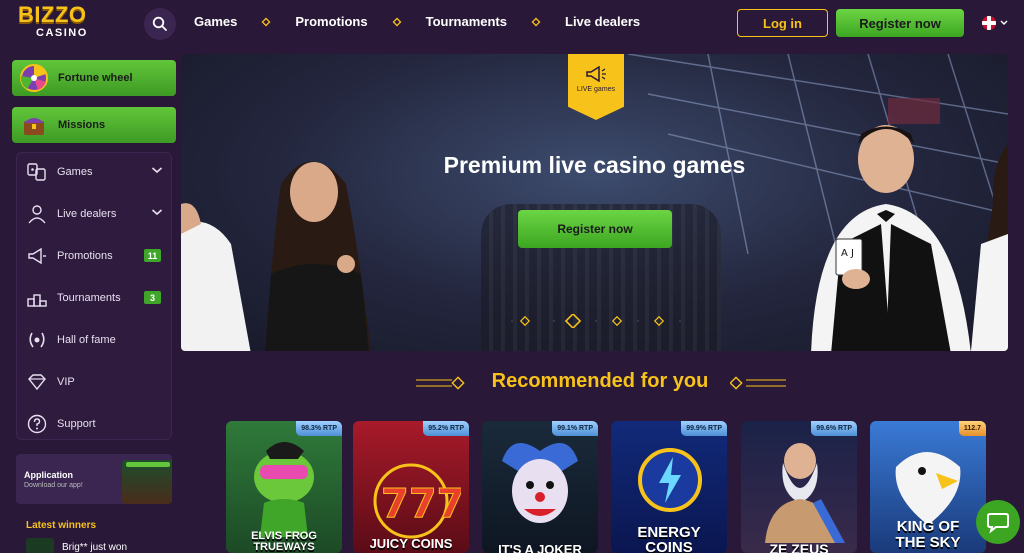 This screenshot has width=1024, height=553. I want to click on game-card-king-of-the-sky: 112.7 KING OF THE SKY, so click(928, 487).